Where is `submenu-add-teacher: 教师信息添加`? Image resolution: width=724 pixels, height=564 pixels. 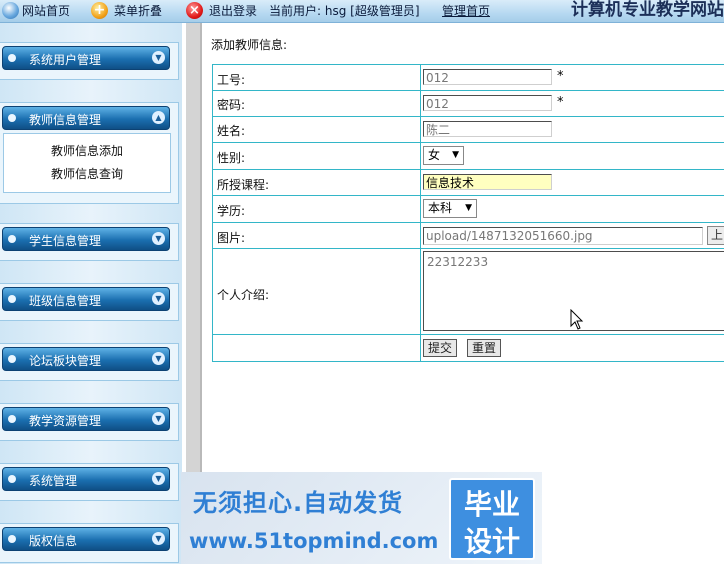
submenu-add-teacher: 教师信息添加 is located at coordinates (87, 150).